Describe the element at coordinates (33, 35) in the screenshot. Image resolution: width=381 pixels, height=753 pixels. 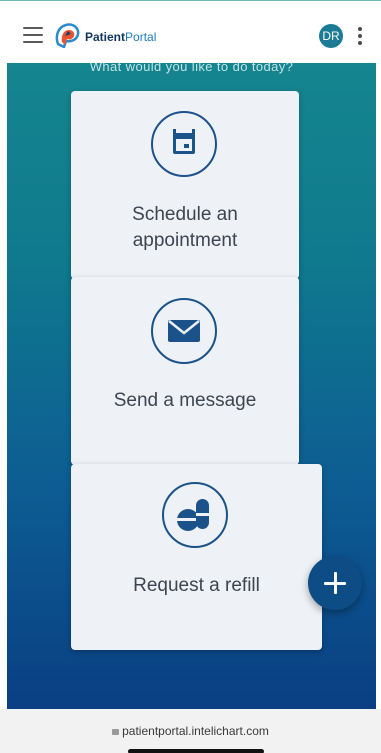
I see `hamburger-menu-icon` at that location.